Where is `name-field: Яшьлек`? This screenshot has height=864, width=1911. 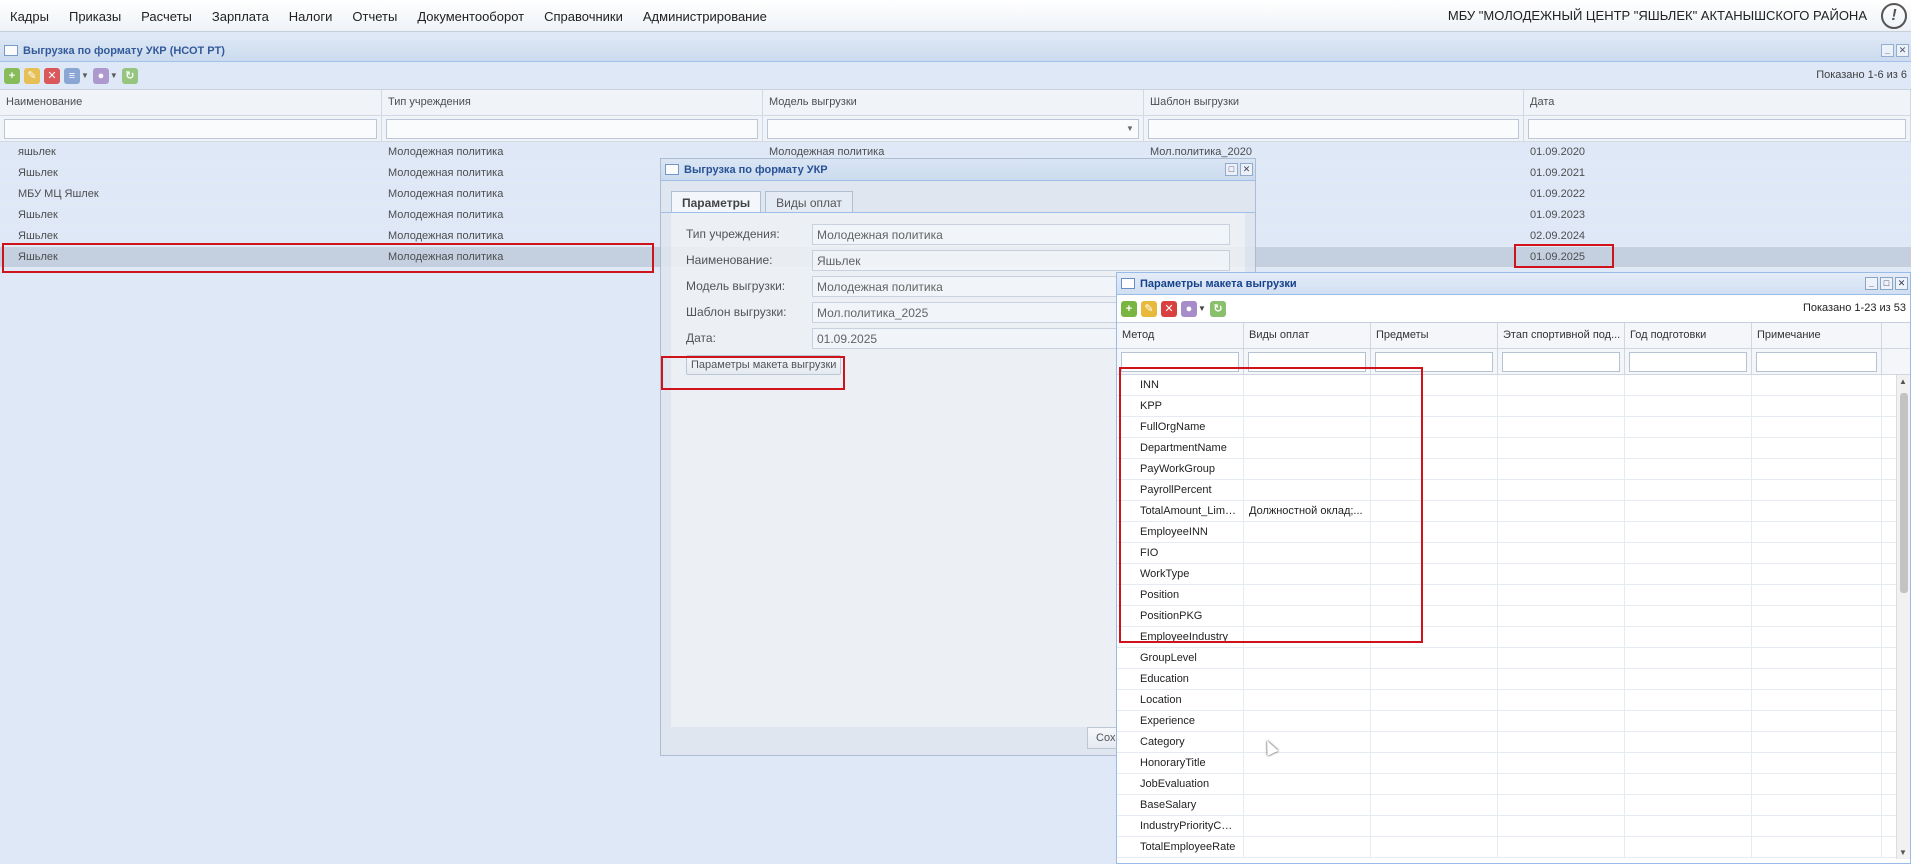
name-field: Яшьлек is located at coordinates (1021, 260).